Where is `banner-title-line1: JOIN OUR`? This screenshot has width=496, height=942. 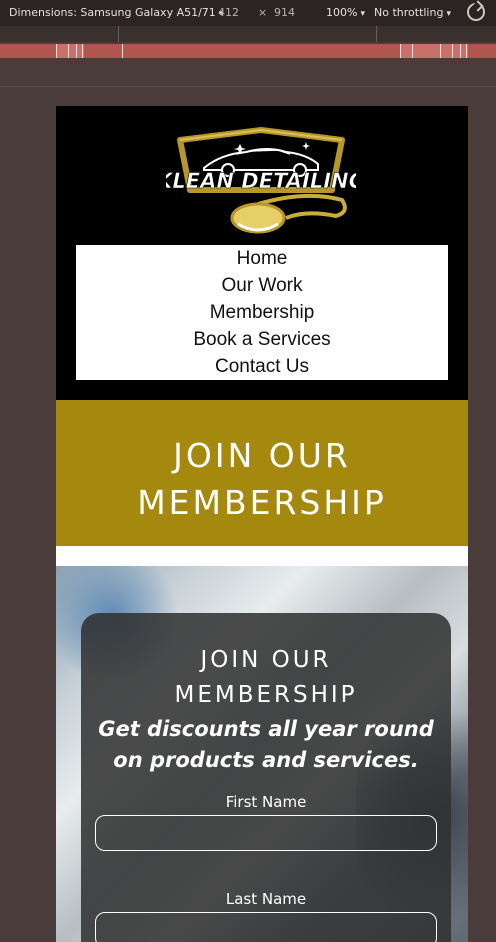
banner-title-line1: JOIN OUR is located at coordinates (262, 455).